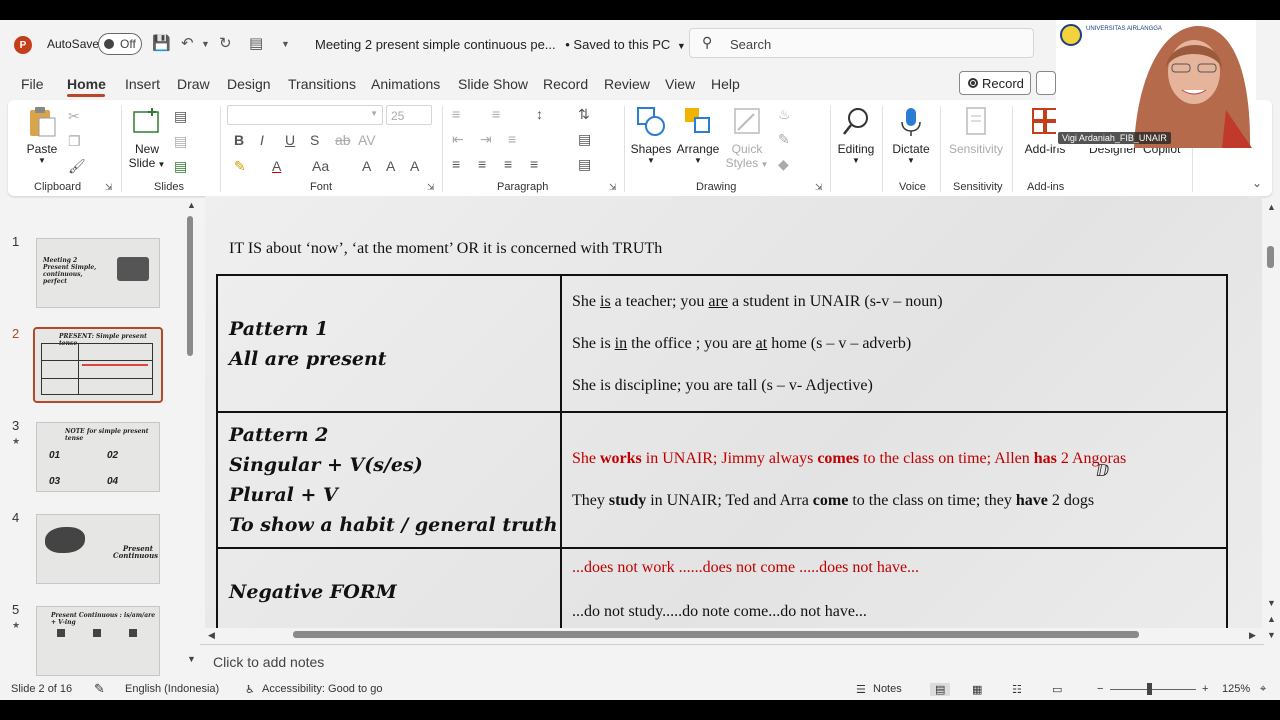  Describe the element at coordinates (305, 115) in the screenshot. I see `font-family-select: ▼` at that location.